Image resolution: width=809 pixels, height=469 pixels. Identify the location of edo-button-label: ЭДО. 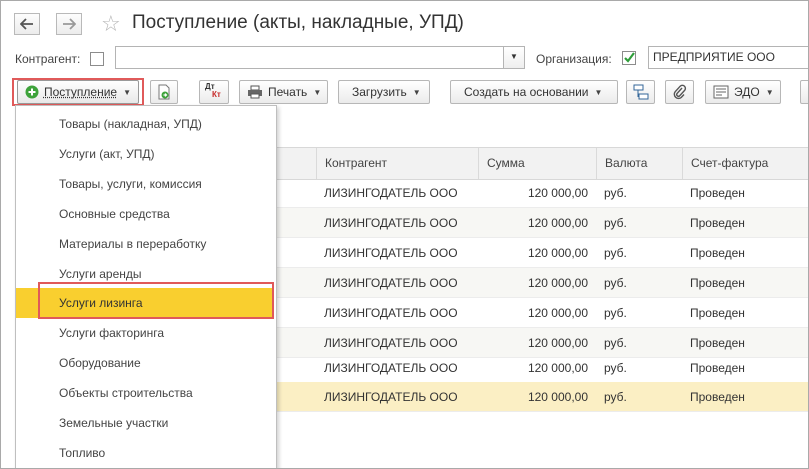
(747, 92).